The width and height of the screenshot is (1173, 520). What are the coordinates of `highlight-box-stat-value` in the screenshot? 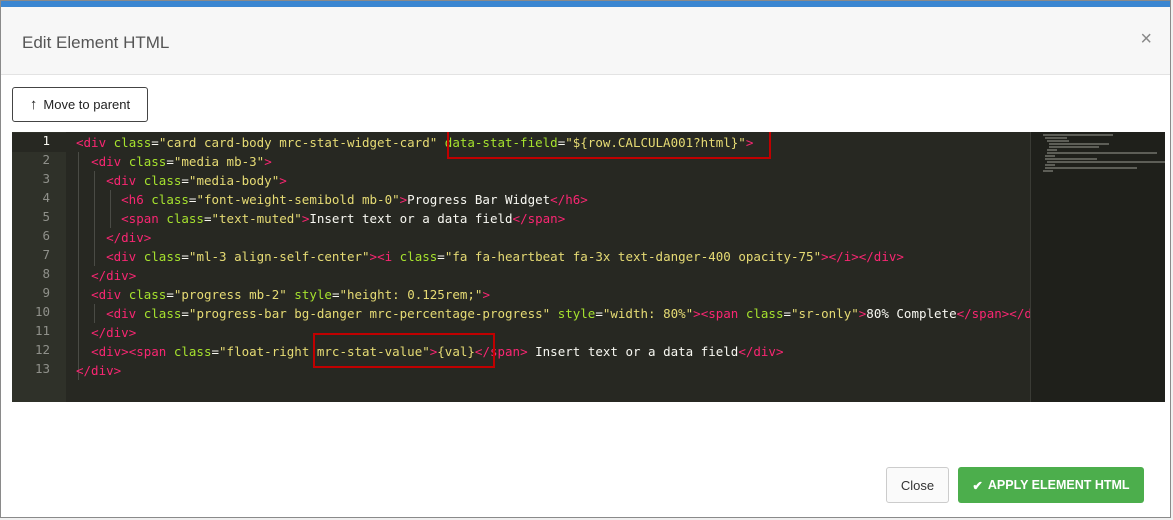 It's located at (404, 350).